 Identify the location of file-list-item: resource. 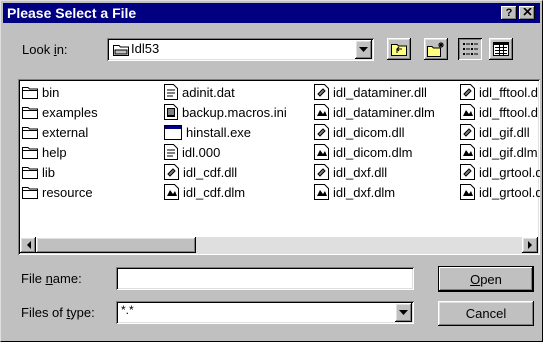
(57, 192).